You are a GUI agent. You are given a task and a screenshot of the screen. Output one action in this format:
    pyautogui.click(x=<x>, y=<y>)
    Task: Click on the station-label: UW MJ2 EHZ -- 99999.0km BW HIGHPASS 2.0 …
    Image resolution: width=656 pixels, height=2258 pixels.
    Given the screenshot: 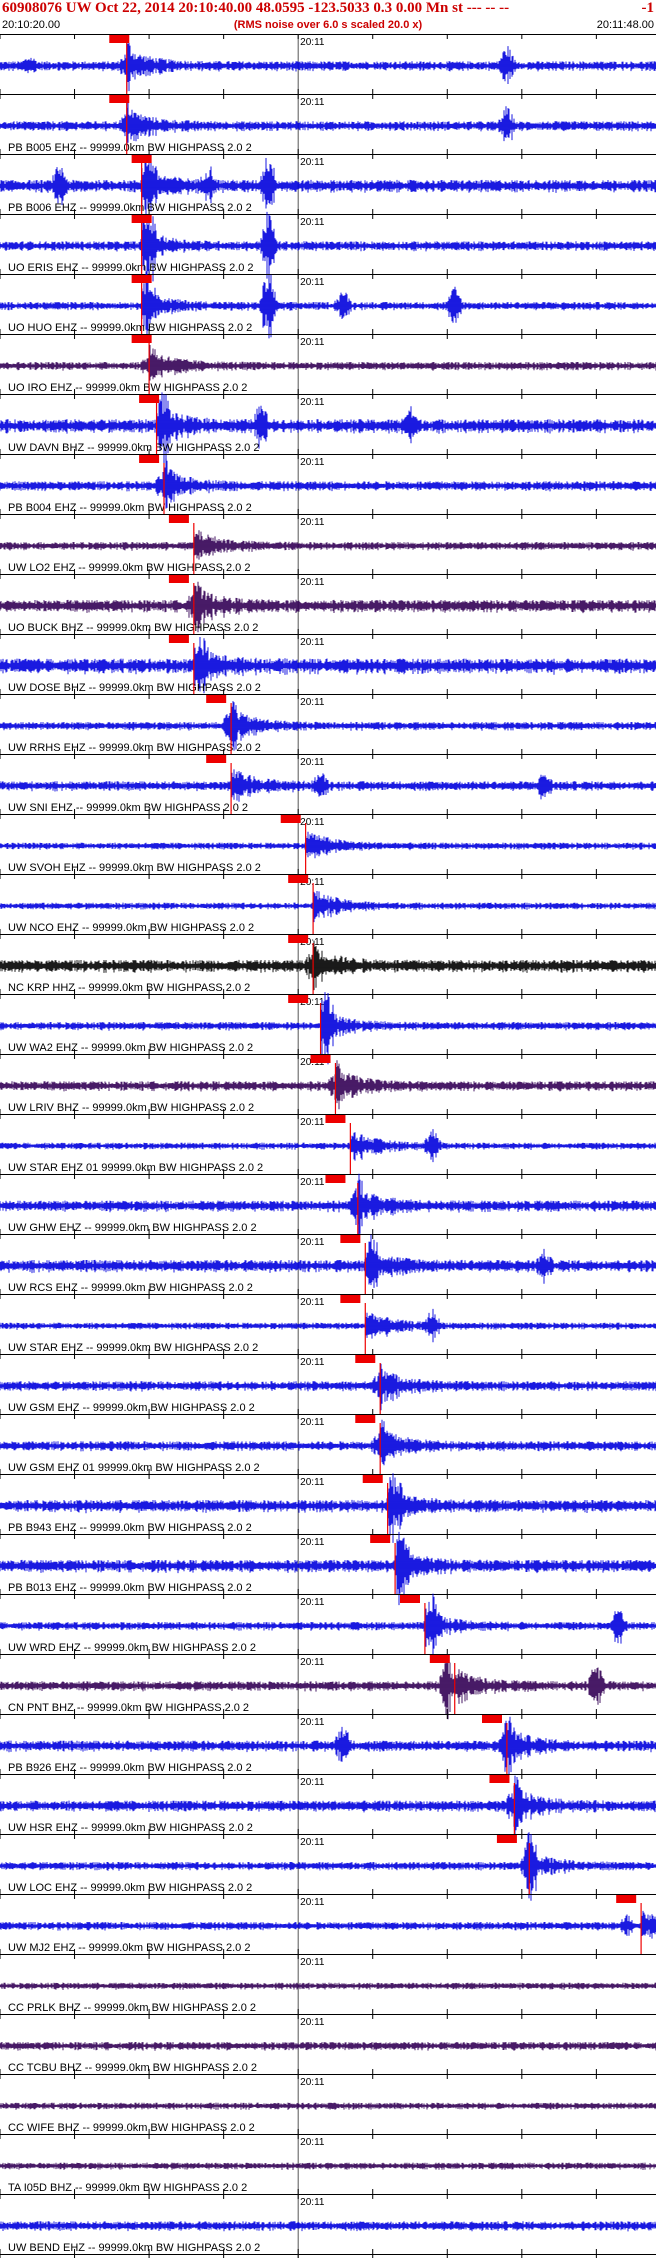 What is the action you would take?
    pyautogui.click(x=129, y=1948)
    